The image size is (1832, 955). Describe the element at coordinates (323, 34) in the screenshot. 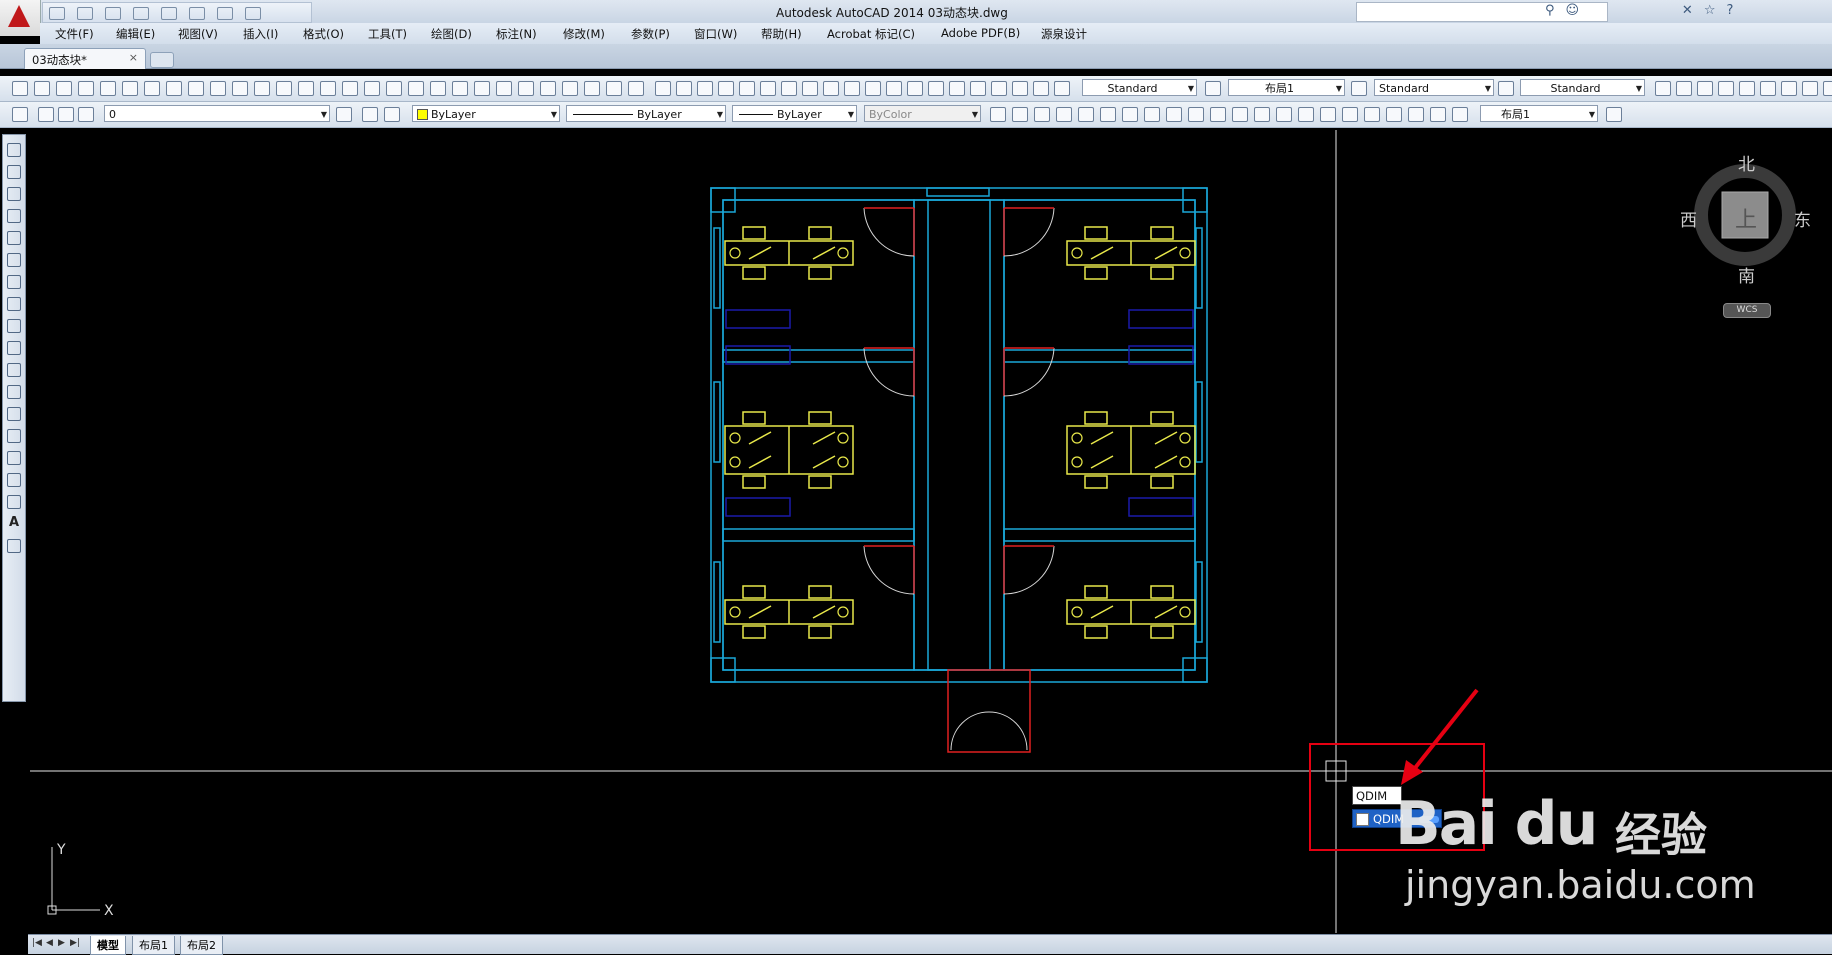

I see `menu-format: 格式(O)` at that location.